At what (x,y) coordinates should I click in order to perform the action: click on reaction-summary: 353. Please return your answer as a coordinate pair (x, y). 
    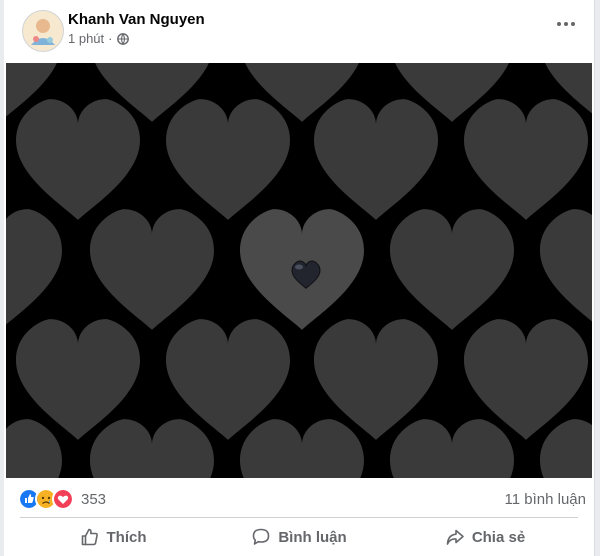
    Looking at the image, I should click on (62, 499).